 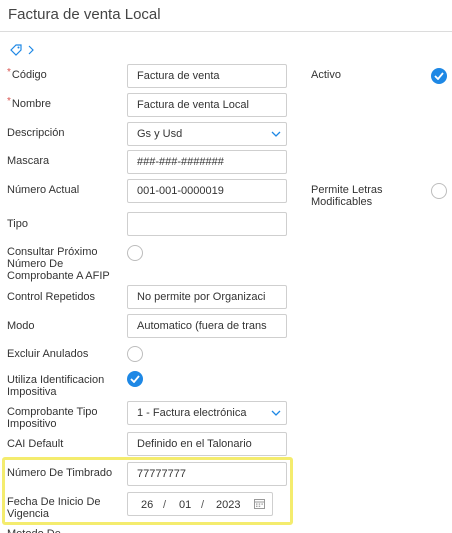 I want to click on utiliza-identificacion-label: Utiliza Identificacion Impositiva, so click(x=56, y=386).